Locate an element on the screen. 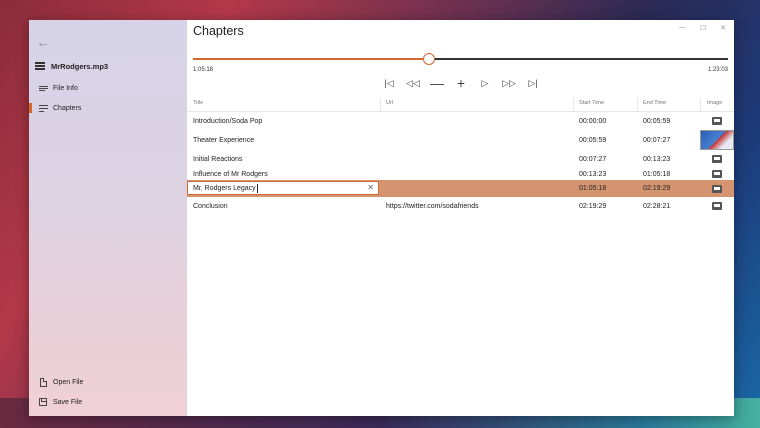  cell-start-time: 00:00:00 is located at coordinates (592, 121).